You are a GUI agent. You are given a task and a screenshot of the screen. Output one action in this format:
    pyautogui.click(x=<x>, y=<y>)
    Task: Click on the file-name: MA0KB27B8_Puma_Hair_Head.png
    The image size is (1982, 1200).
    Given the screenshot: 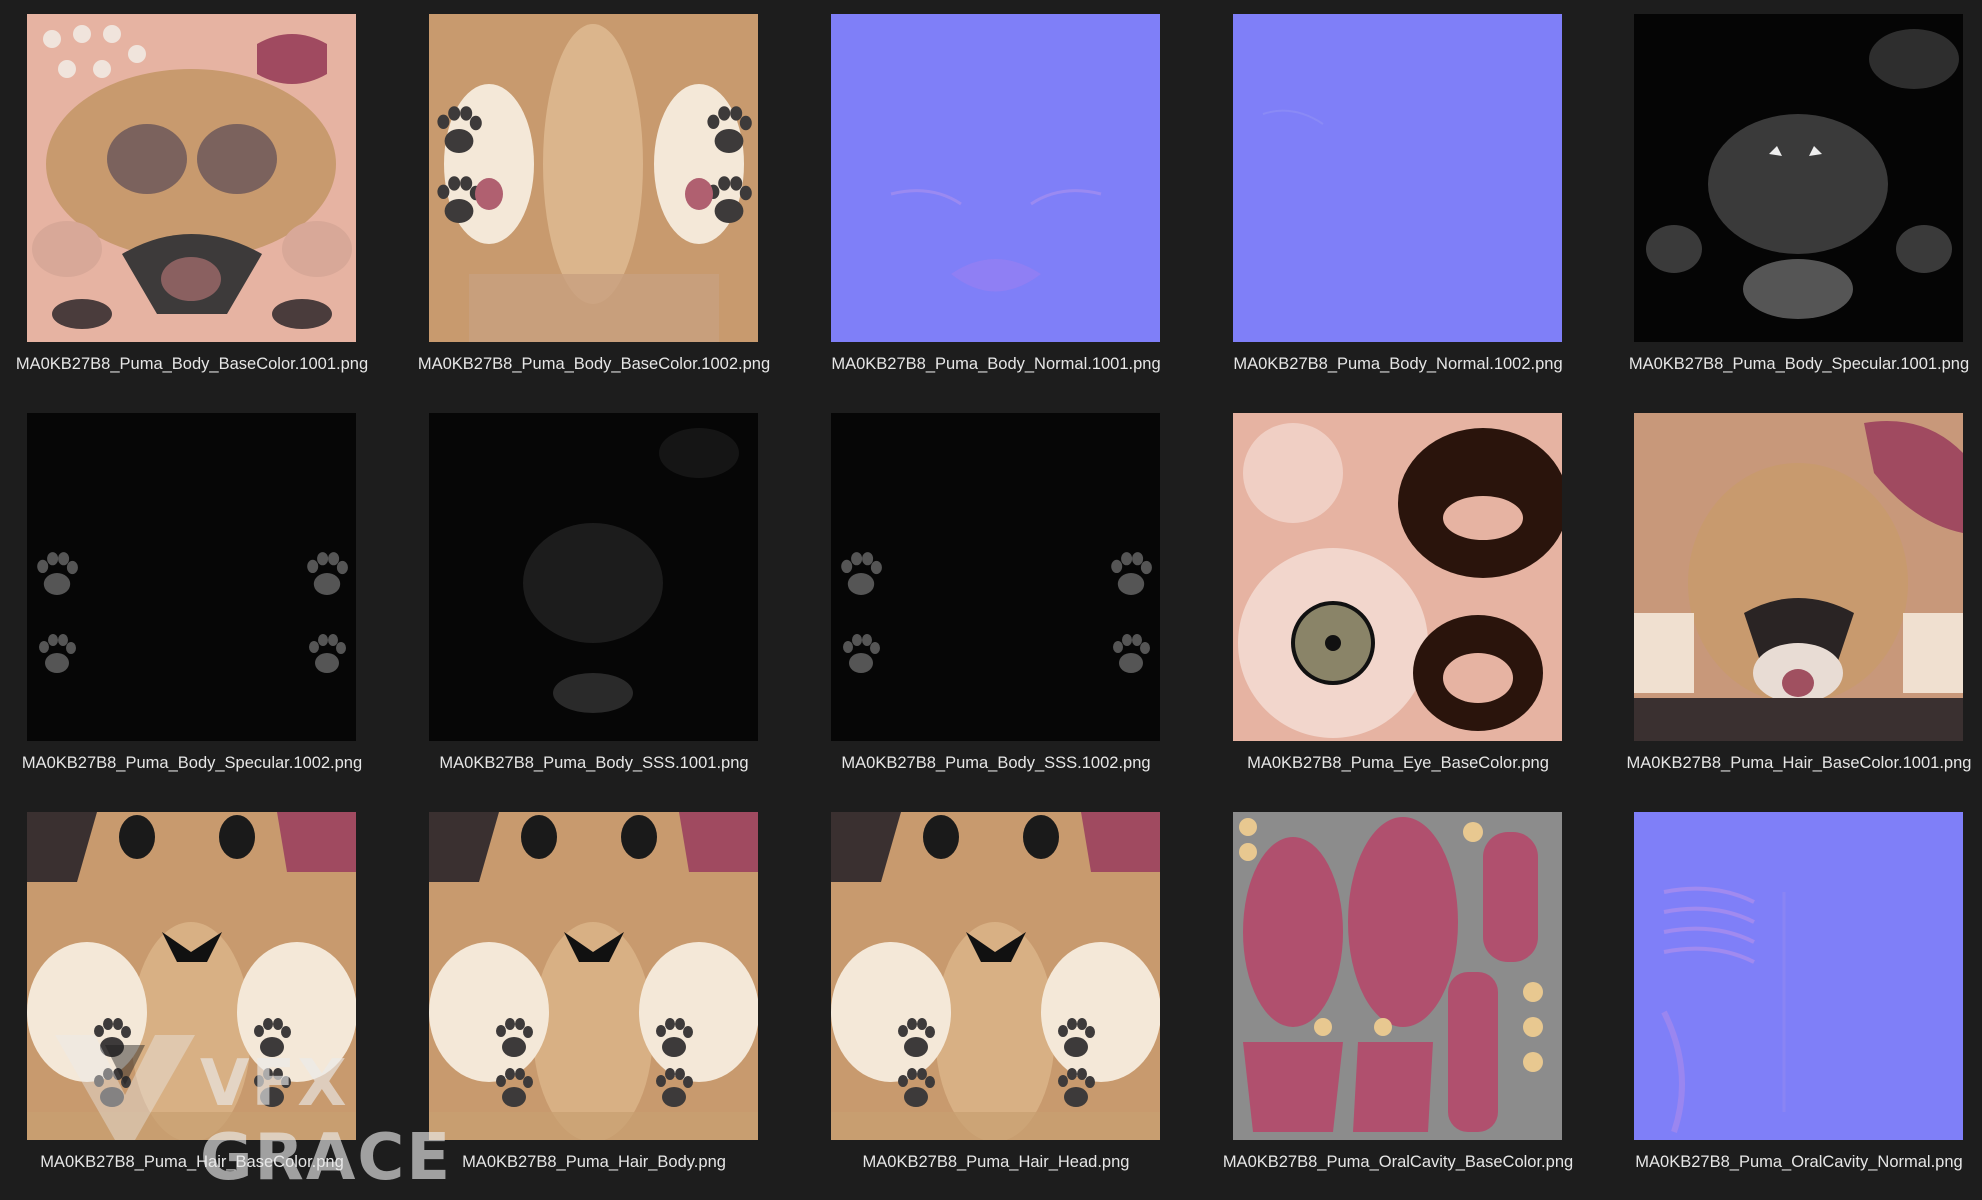 What is the action you would take?
    pyautogui.click(x=996, y=1162)
    